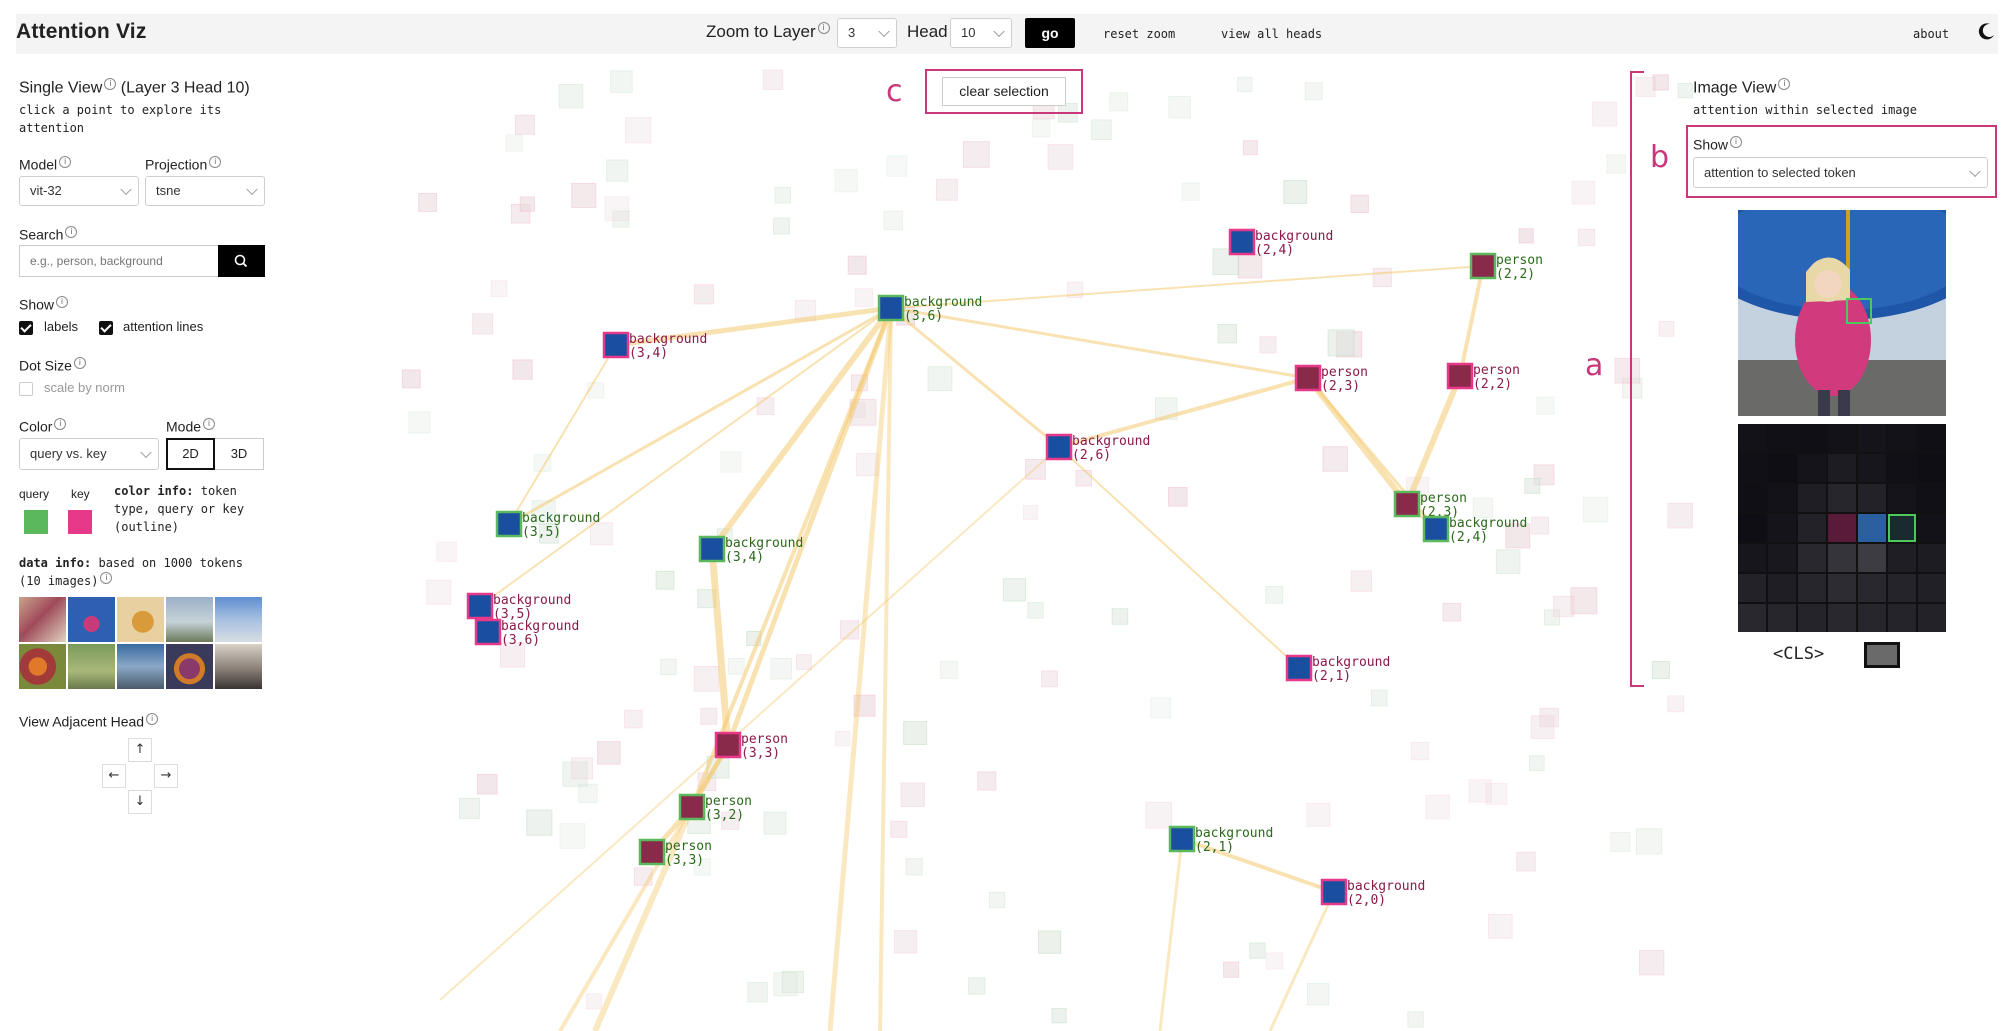  Describe the element at coordinates (140, 750) in the screenshot. I see `arrow-up-button: ↑` at that location.